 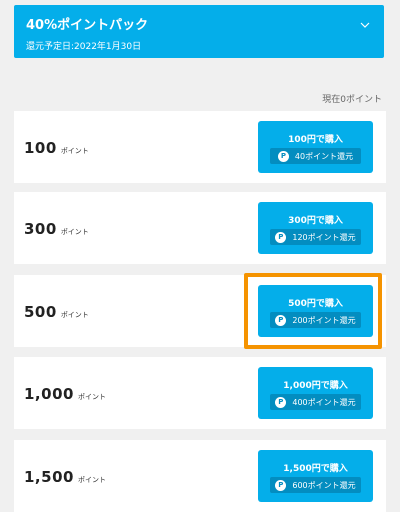 What do you see at coordinates (315, 393) in the screenshot?
I see `buy-button-1000: 1,000円で購入 P 400ポイント還元` at bounding box center [315, 393].